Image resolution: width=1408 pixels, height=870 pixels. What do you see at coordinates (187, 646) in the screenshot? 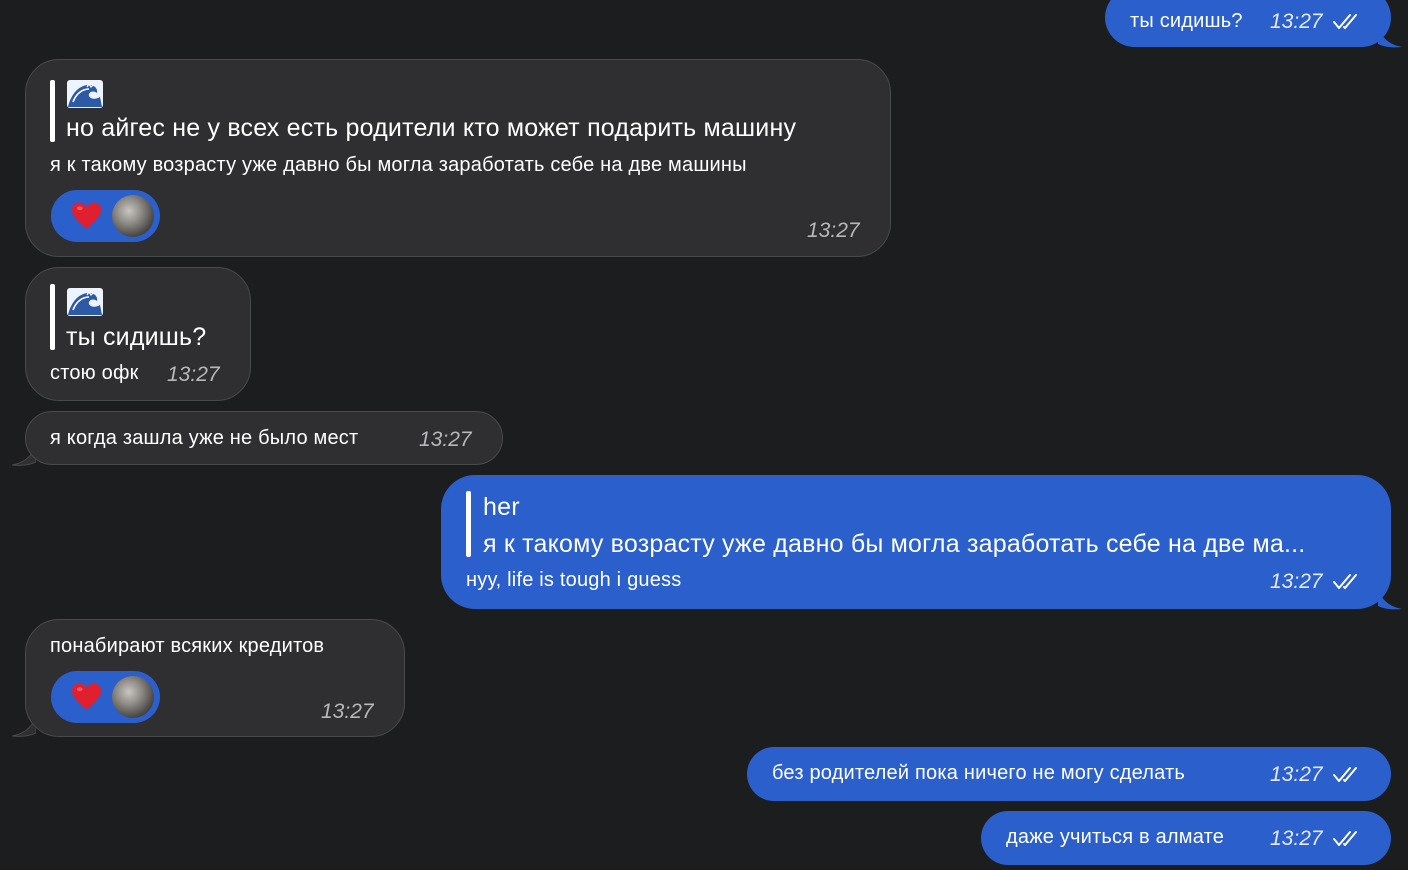
I see `message-text: понабирают всяких кредитов` at bounding box center [187, 646].